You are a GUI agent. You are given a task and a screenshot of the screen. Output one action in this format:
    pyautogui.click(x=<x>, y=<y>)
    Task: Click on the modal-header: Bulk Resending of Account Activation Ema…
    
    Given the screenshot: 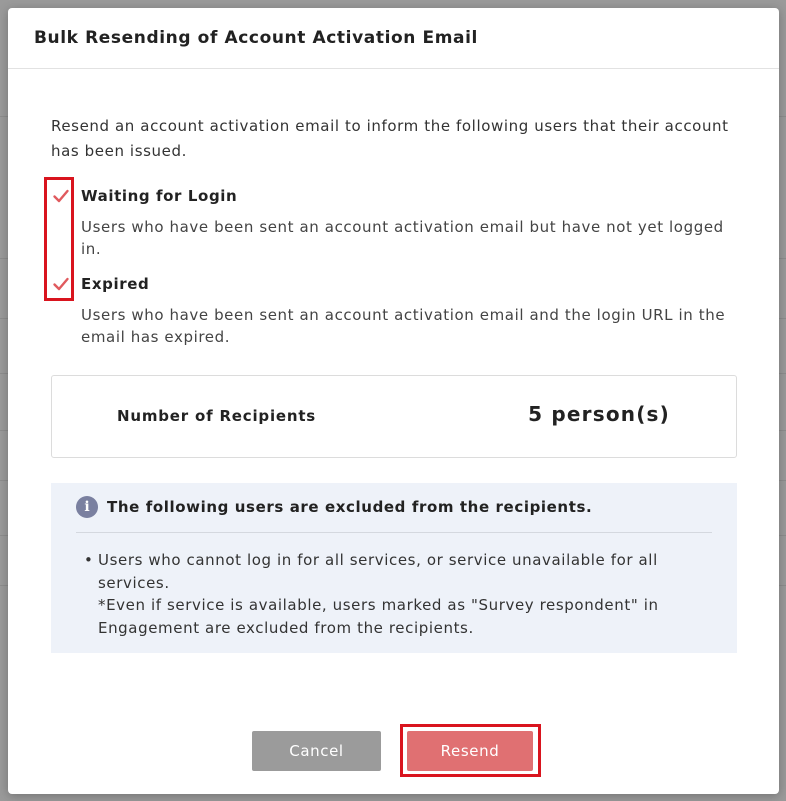 What is the action you would take?
    pyautogui.click(x=393, y=38)
    